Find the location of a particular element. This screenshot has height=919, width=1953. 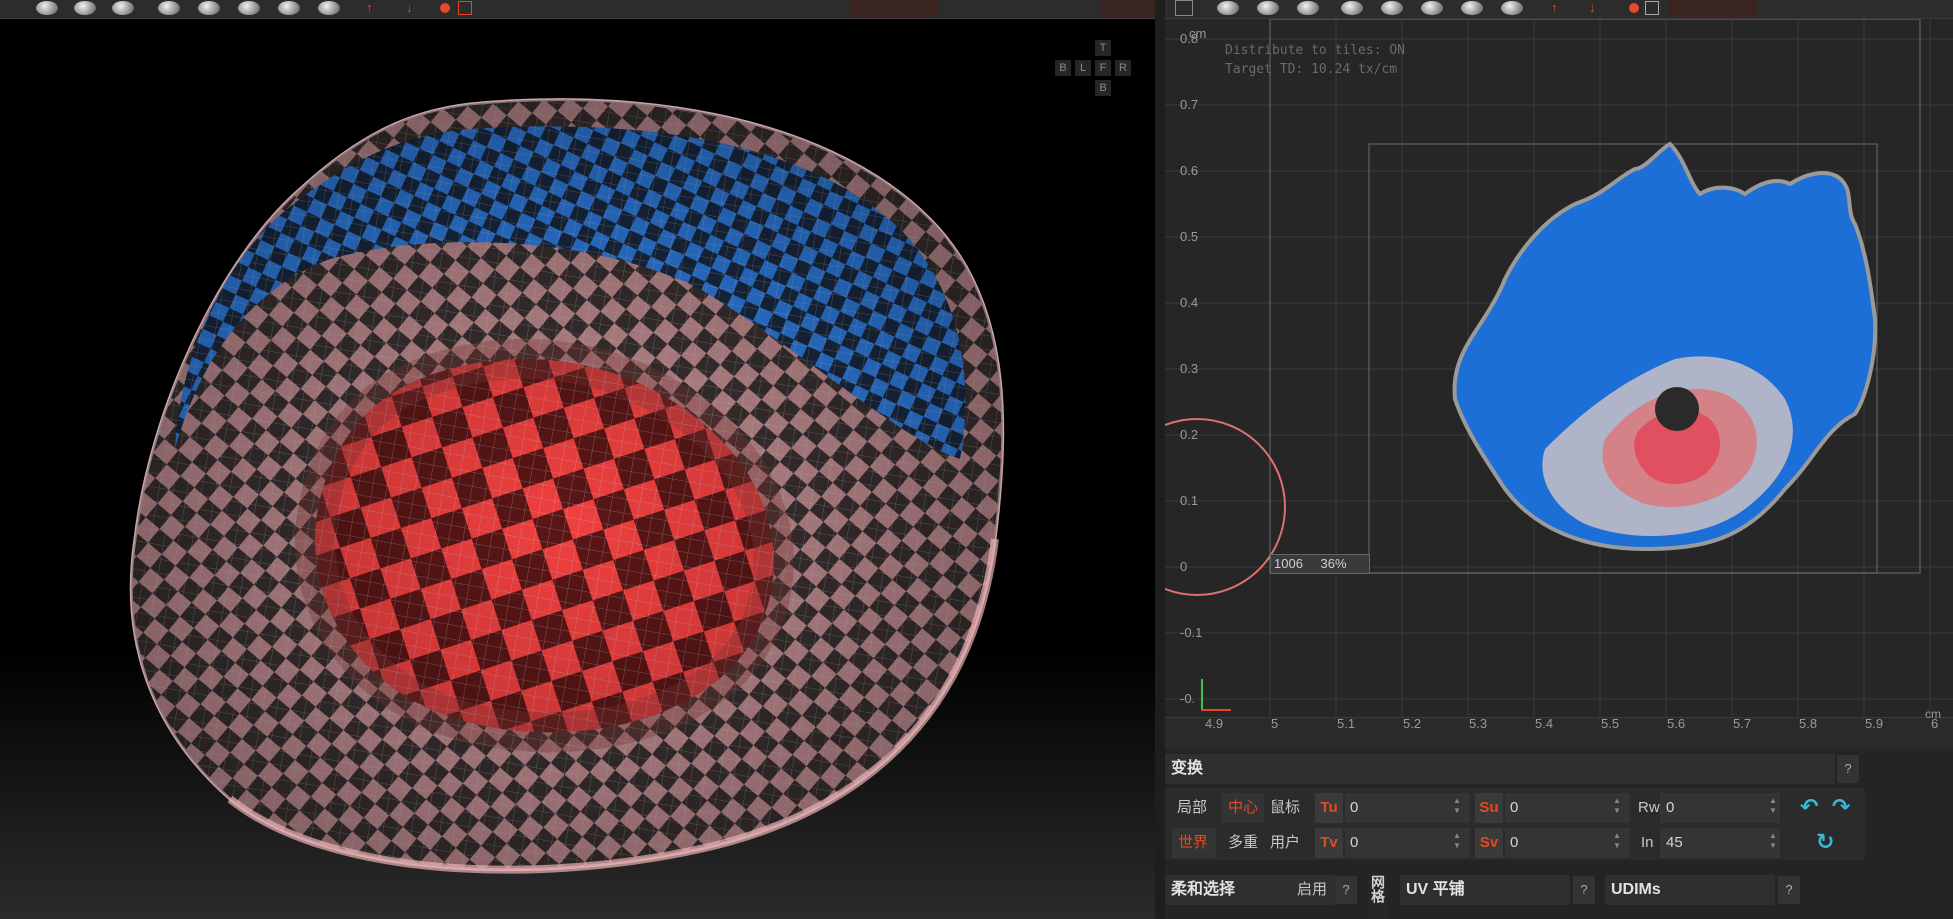

center-label: 中心 is located at coordinates (1243, 807).